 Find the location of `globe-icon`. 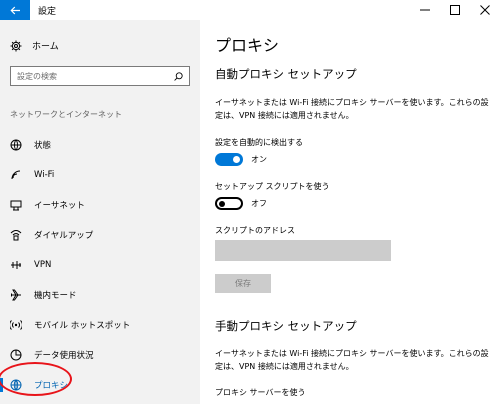

globe-icon is located at coordinates (16, 385).